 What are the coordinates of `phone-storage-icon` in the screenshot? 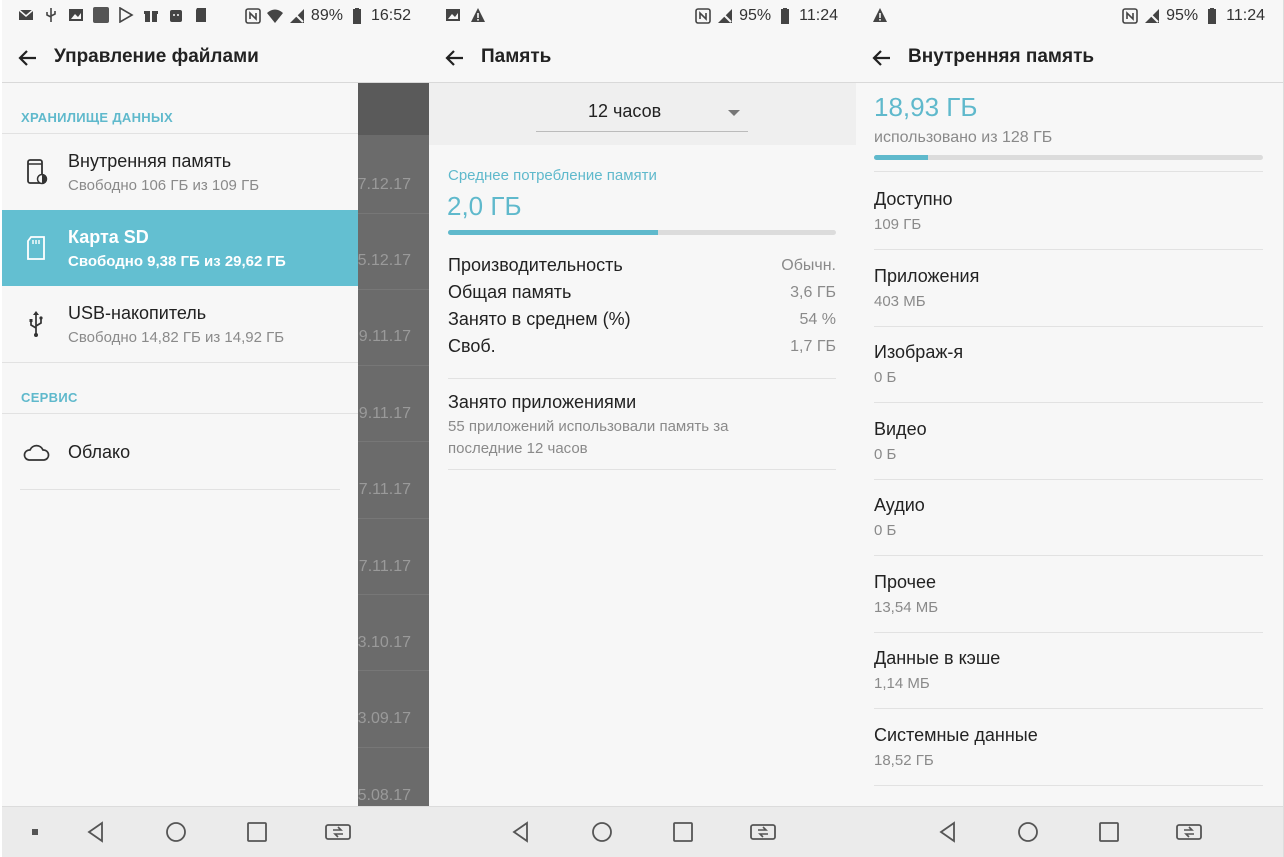 It's located at (37, 172).